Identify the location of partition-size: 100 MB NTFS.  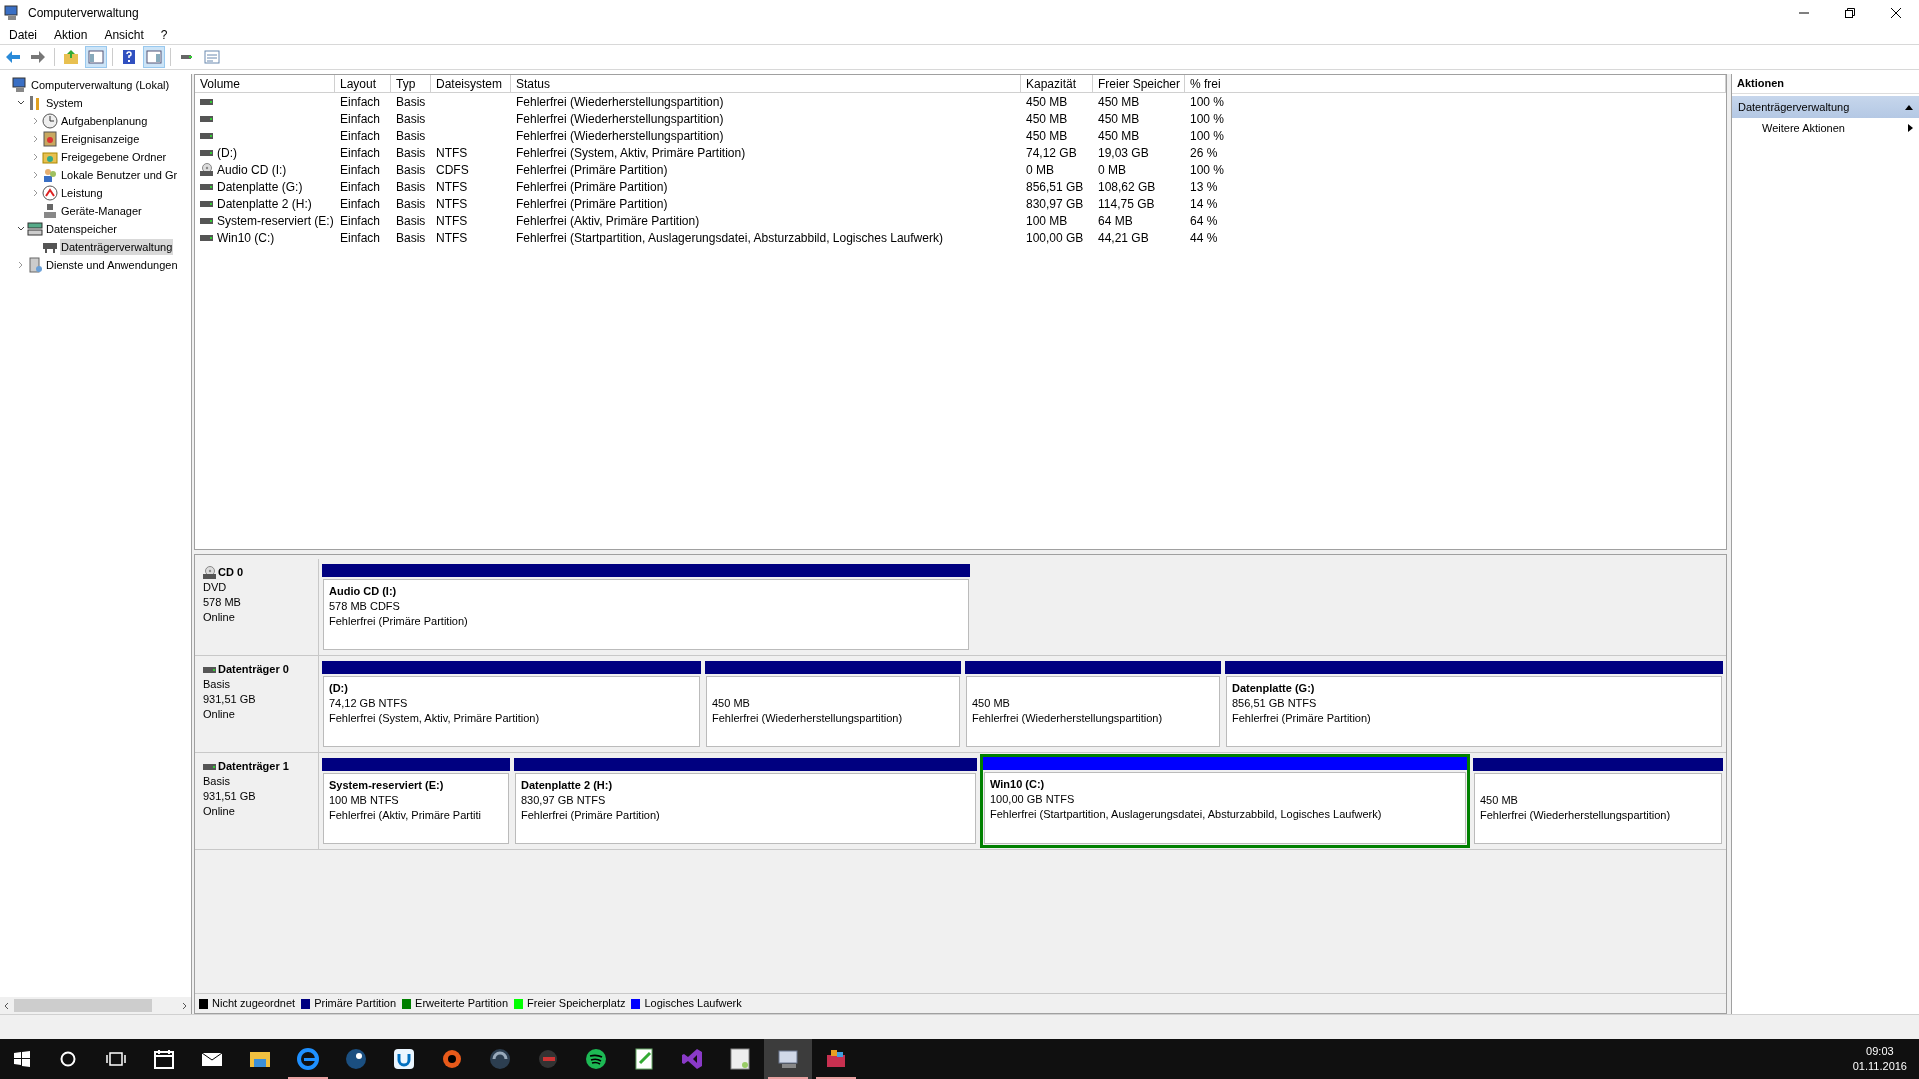
(364, 800).